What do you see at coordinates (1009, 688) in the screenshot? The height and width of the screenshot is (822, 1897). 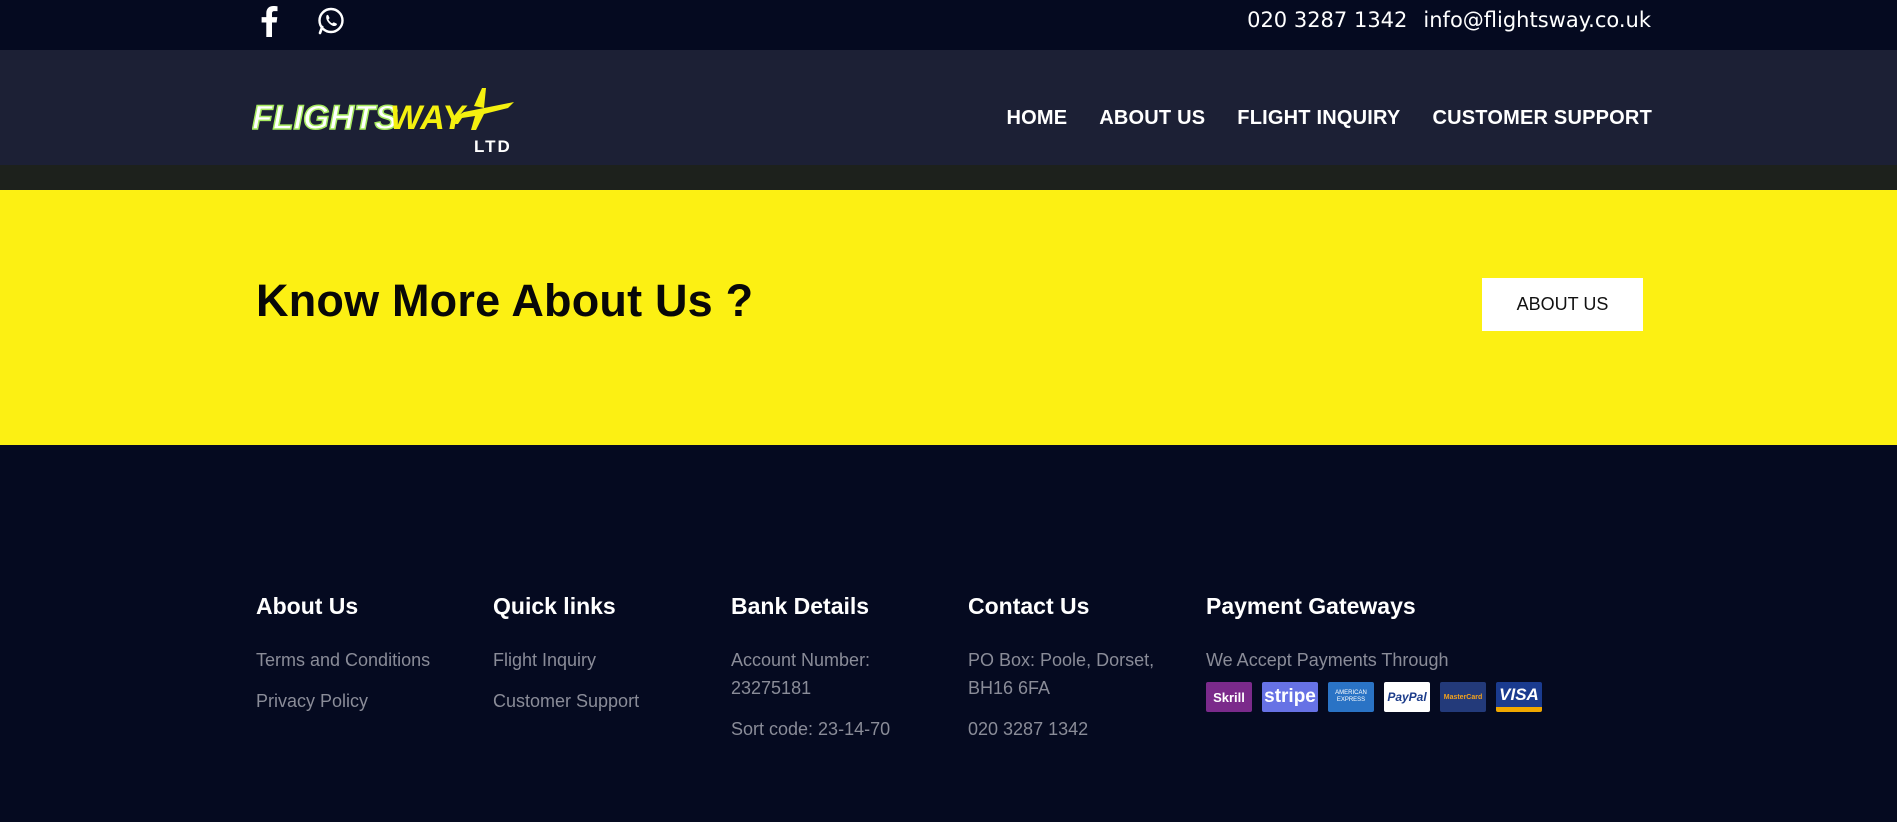 I see `address-line2: BH16 6FA` at bounding box center [1009, 688].